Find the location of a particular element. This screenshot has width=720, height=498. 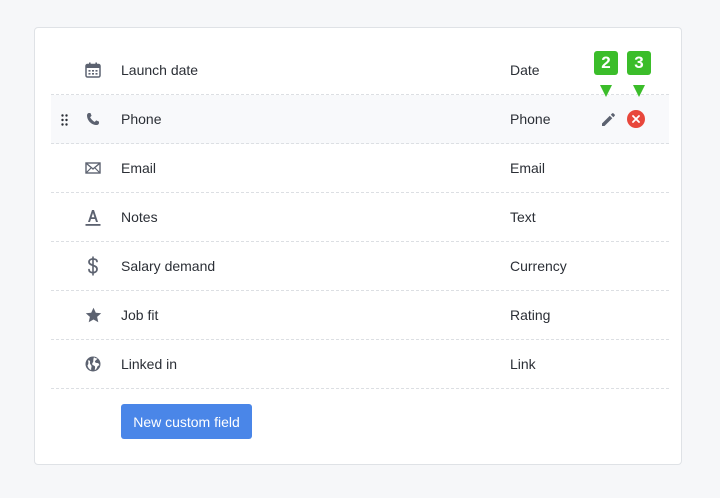

dollar-icon is located at coordinates (93, 266).